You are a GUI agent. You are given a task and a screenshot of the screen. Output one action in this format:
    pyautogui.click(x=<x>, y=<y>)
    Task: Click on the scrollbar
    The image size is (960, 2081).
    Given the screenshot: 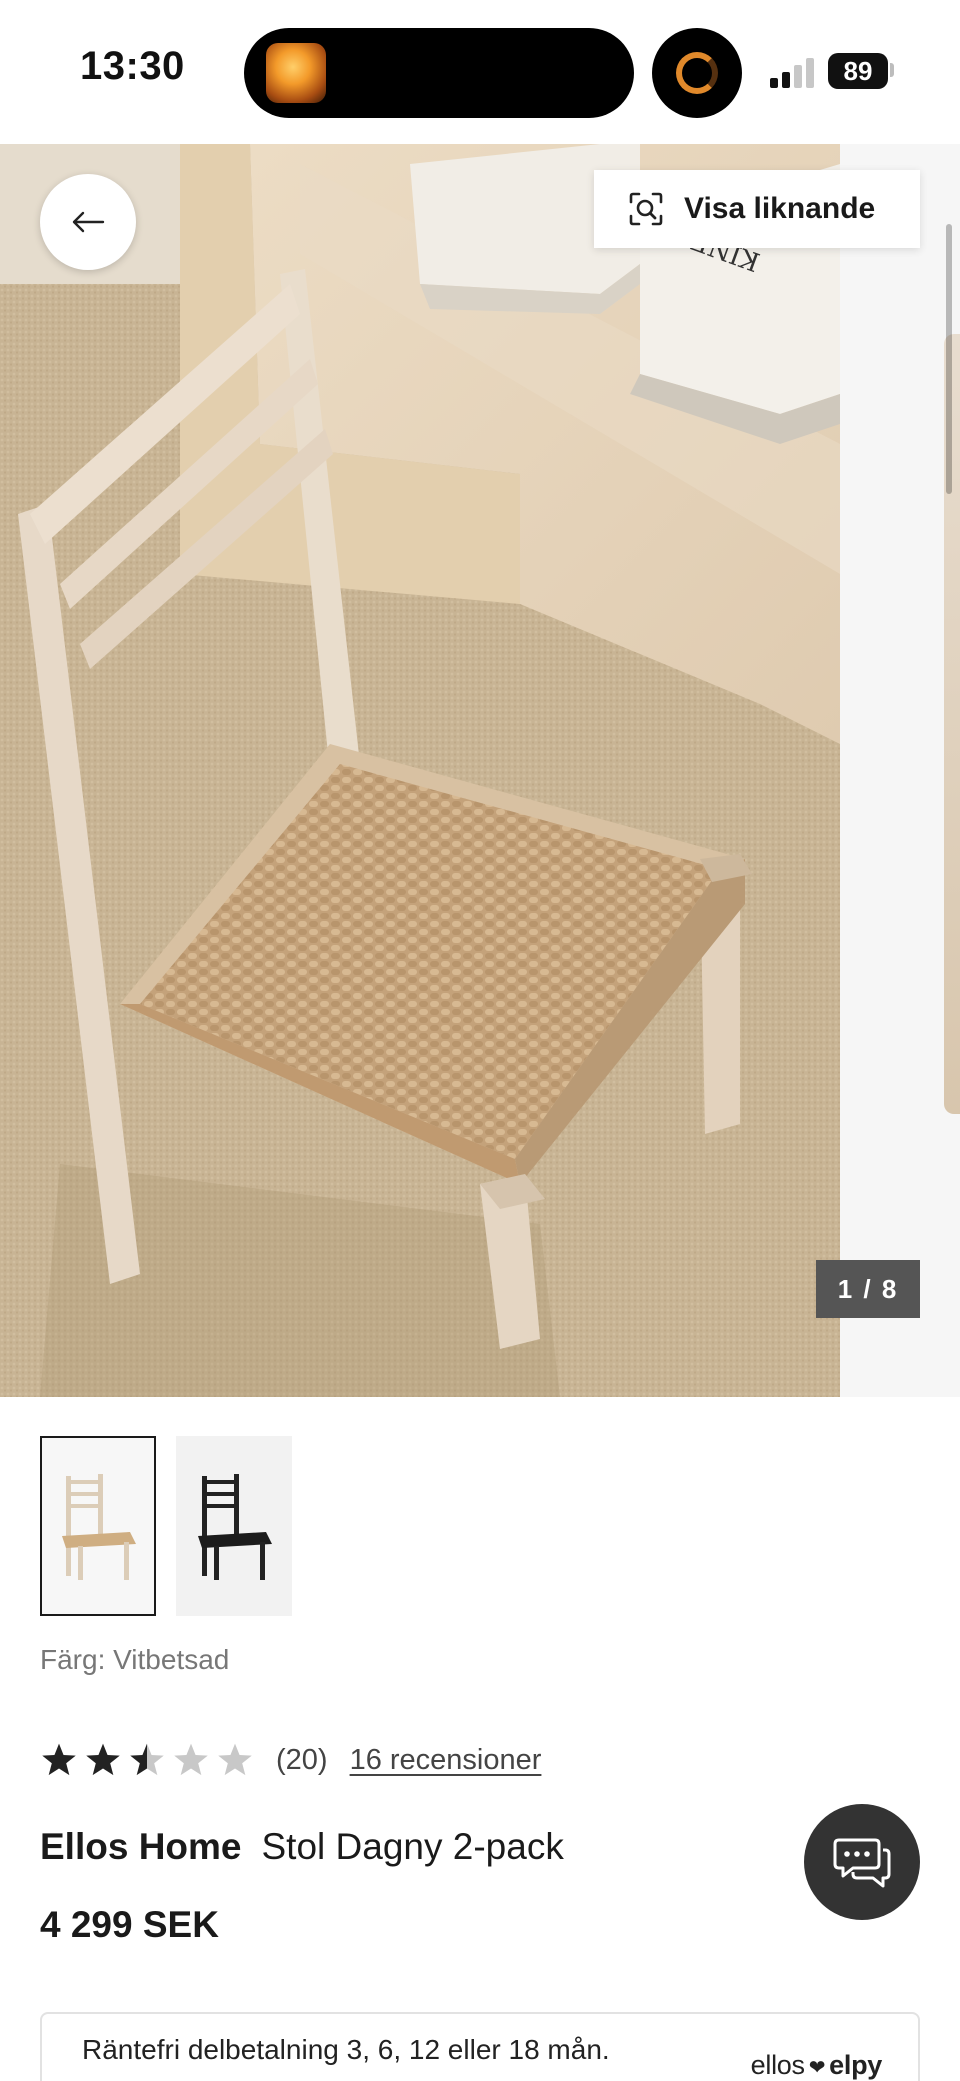 What is the action you would take?
    pyautogui.click(x=949, y=359)
    